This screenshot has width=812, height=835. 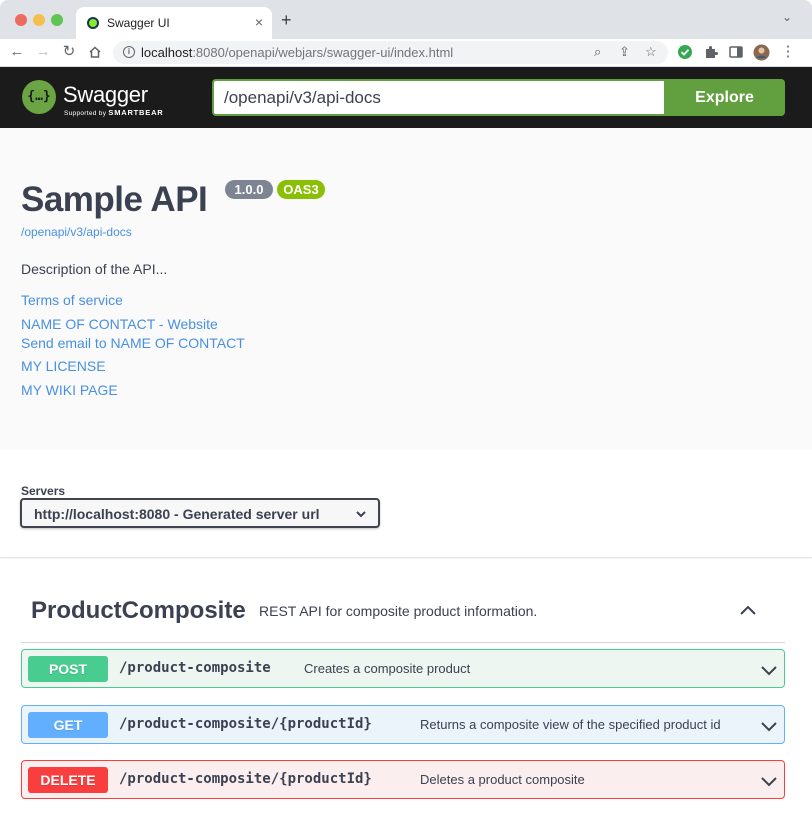 What do you see at coordinates (76, 232) in the screenshot?
I see `spec-url-link: /openapi/v3/api-docs` at bounding box center [76, 232].